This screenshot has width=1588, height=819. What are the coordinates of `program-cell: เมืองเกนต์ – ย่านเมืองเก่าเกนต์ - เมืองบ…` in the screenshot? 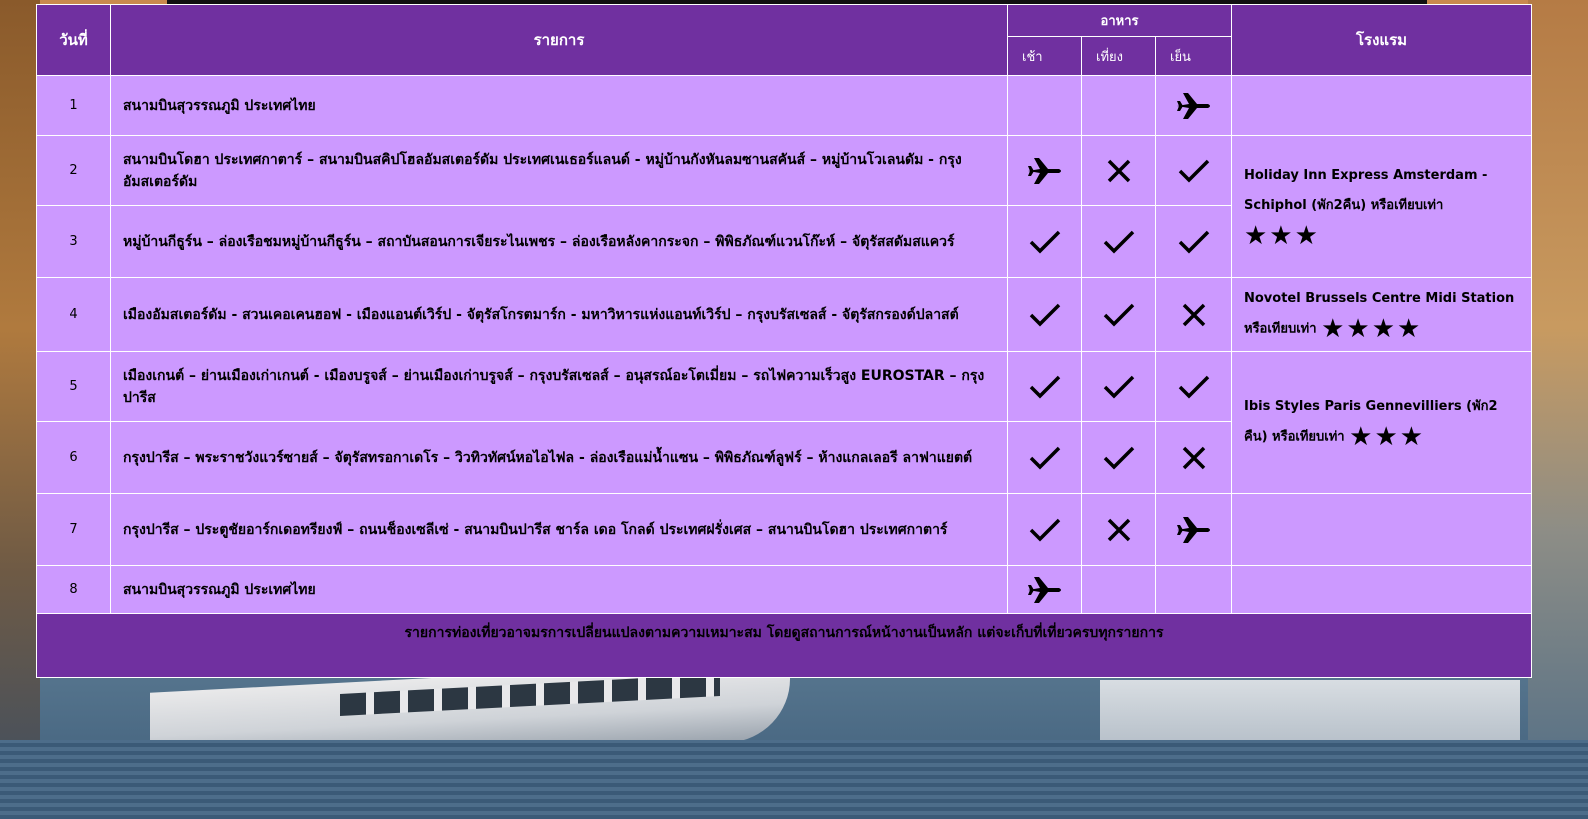 It's located at (559, 386).